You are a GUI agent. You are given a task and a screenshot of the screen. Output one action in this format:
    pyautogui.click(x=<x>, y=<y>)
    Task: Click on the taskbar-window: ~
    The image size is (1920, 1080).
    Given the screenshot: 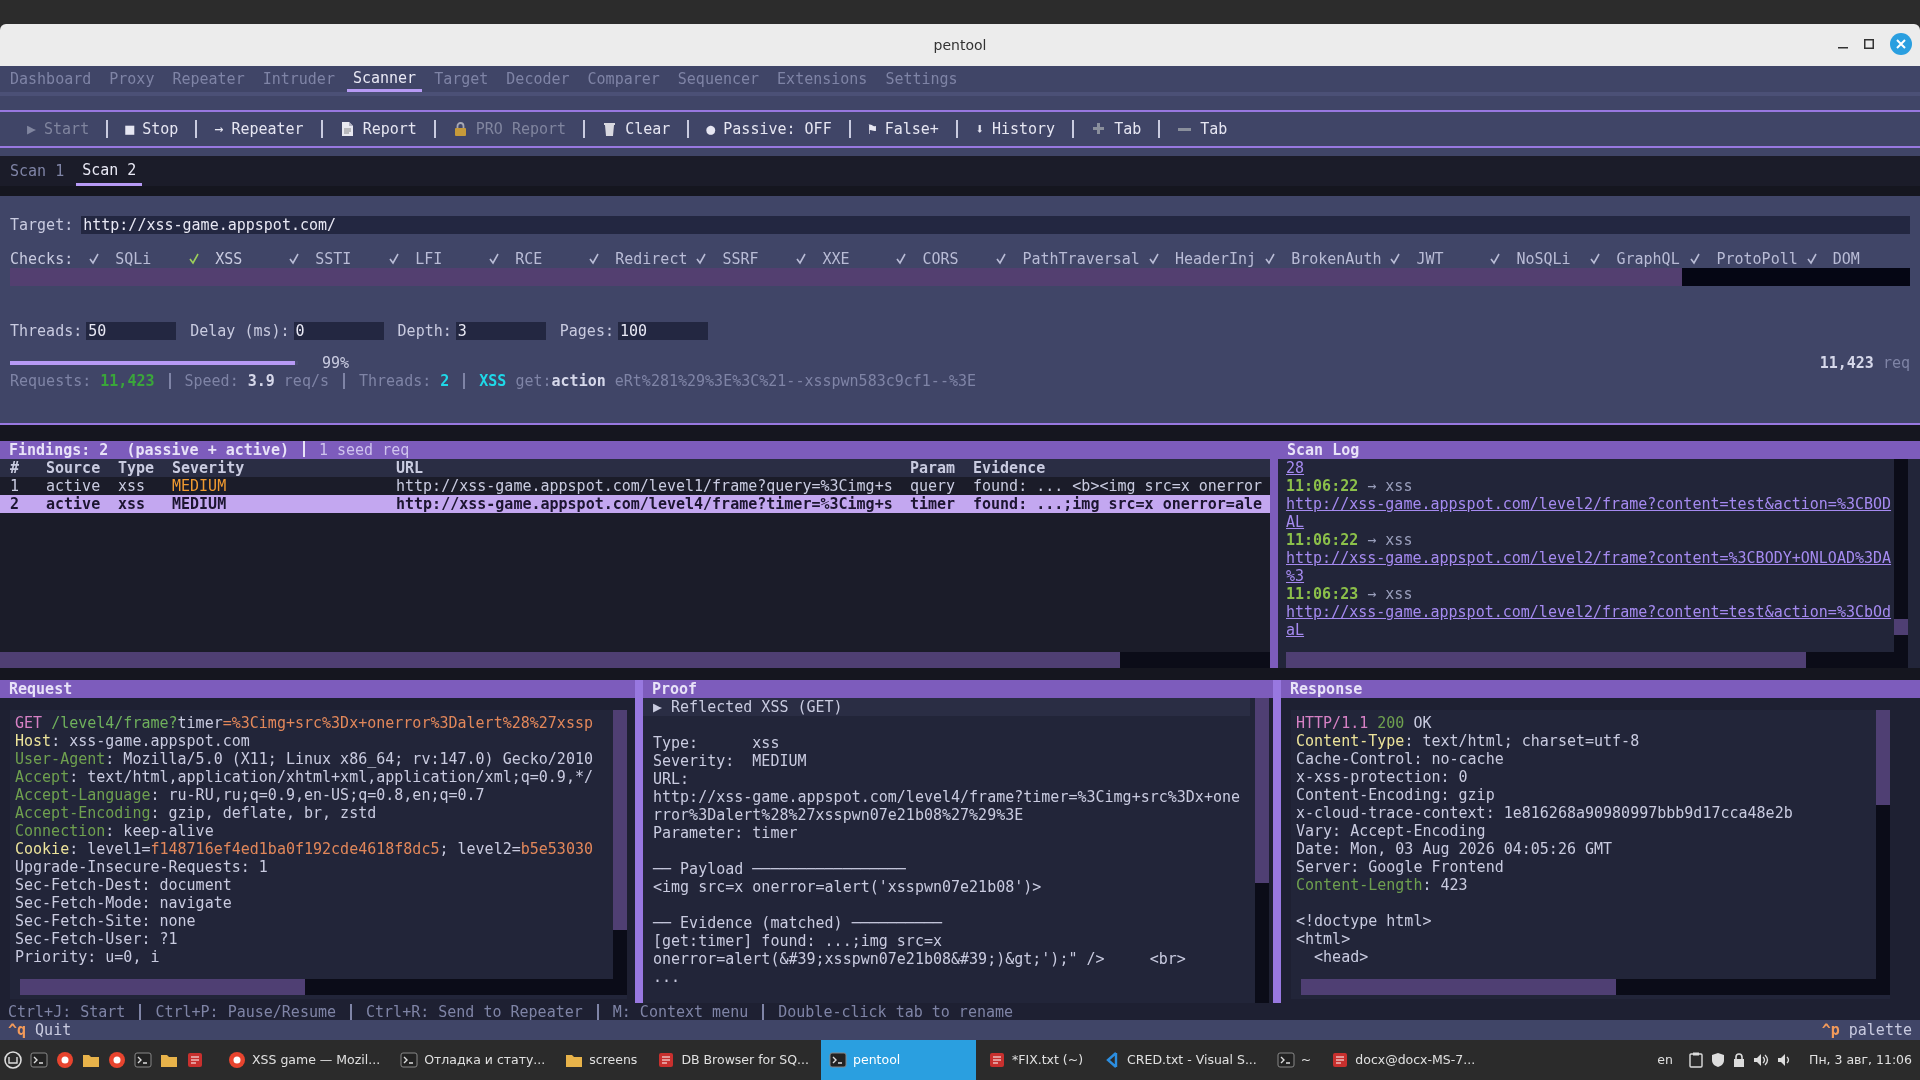 What is the action you would take?
    pyautogui.click(x=1294, y=1060)
    